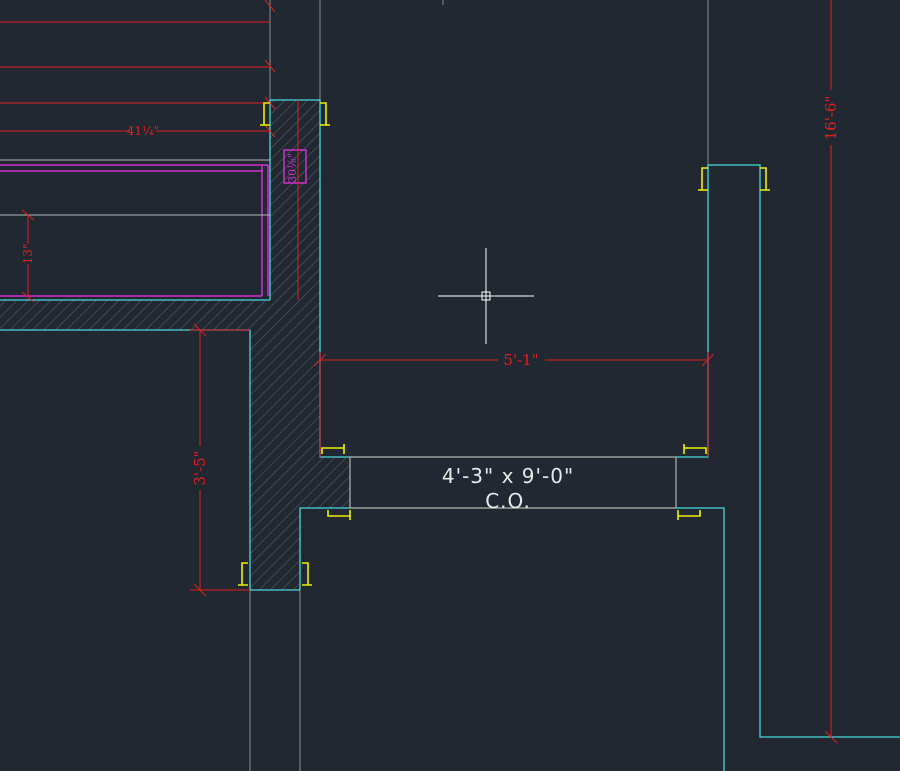  What do you see at coordinates (28, 254) in the screenshot?
I see `dimension-13-label: 13"` at bounding box center [28, 254].